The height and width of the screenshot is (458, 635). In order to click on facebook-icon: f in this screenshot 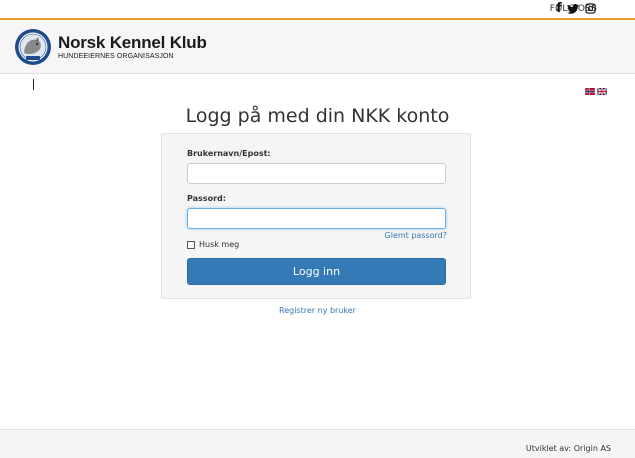, I will do `click(559, 8)`.